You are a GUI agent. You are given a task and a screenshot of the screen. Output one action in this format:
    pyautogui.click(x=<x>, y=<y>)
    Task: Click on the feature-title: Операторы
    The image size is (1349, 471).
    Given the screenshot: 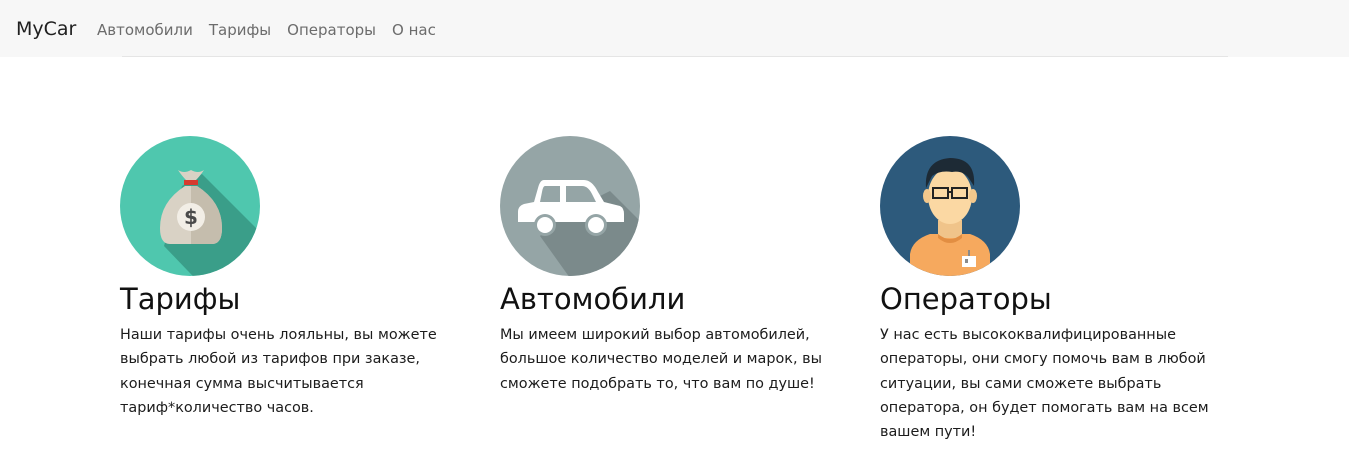 What is the action you would take?
    pyautogui.click(x=966, y=299)
    